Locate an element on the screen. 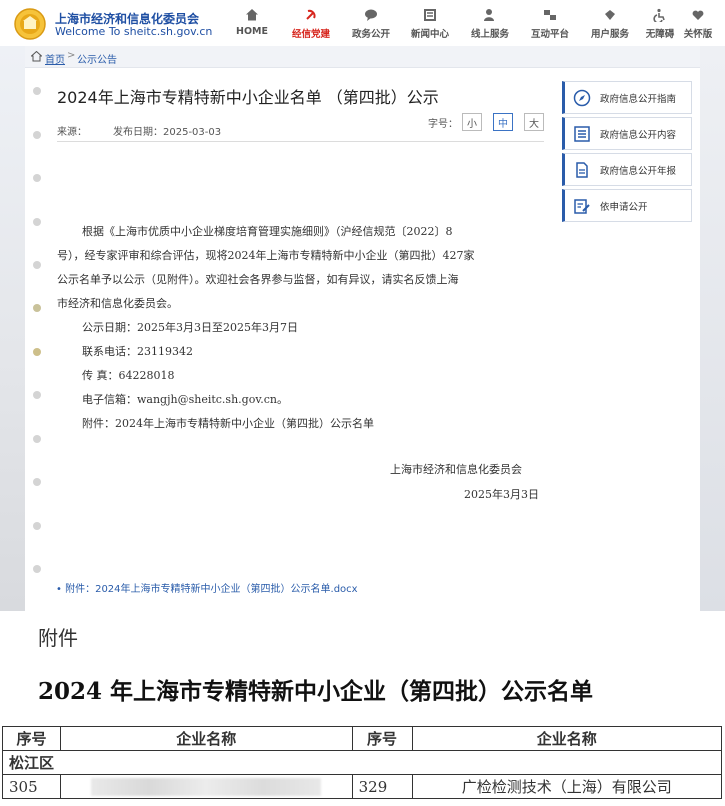 The image size is (725, 806). sidebar-item-apply-disclosure: 依申请公开 is located at coordinates (627, 205).